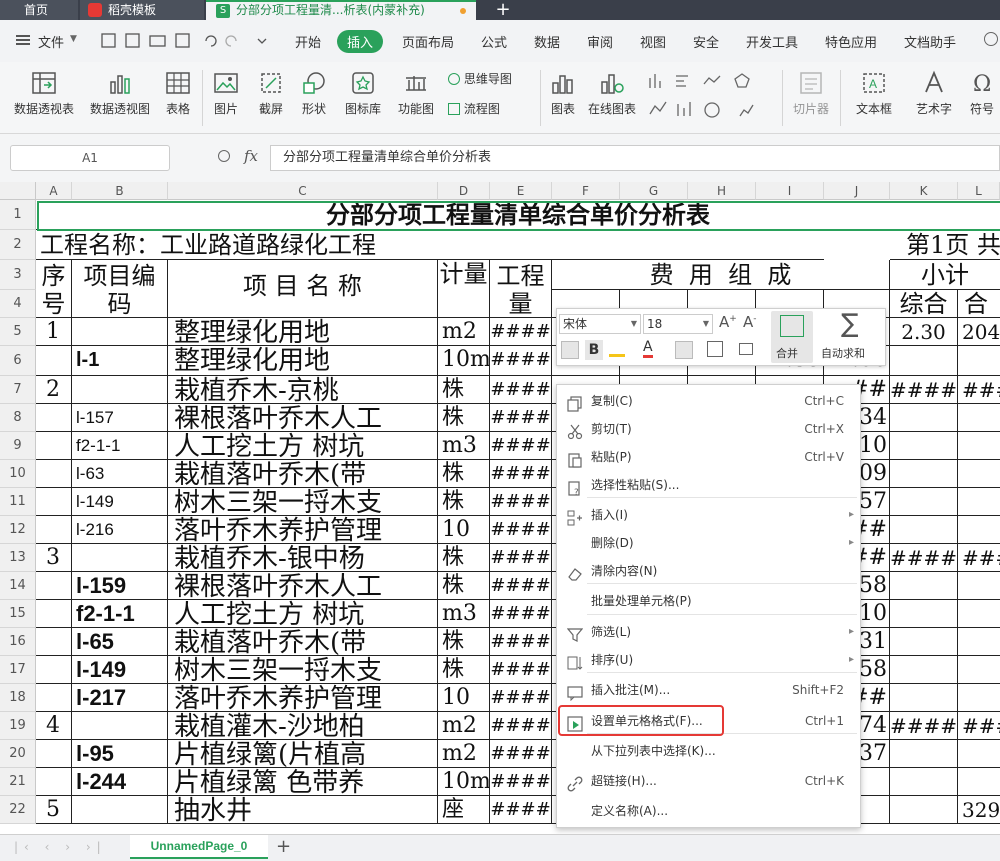 Image resolution: width=1000 pixels, height=861 pixels. Describe the element at coordinates (416, 98) in the screenshot. I see `function-chart-button: 功能图` at that location.